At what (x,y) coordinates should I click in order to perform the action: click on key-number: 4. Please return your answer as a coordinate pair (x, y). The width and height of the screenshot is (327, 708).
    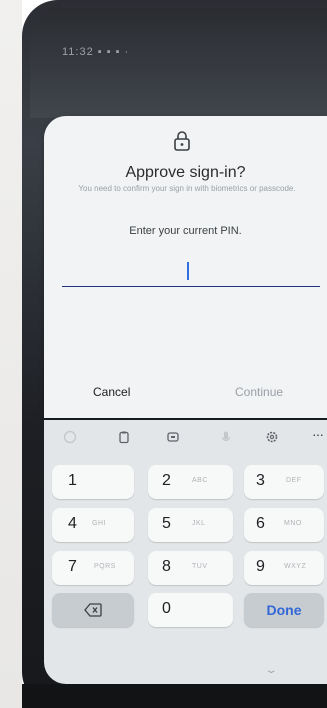
    Looking at the image, I should click on (72, 523).